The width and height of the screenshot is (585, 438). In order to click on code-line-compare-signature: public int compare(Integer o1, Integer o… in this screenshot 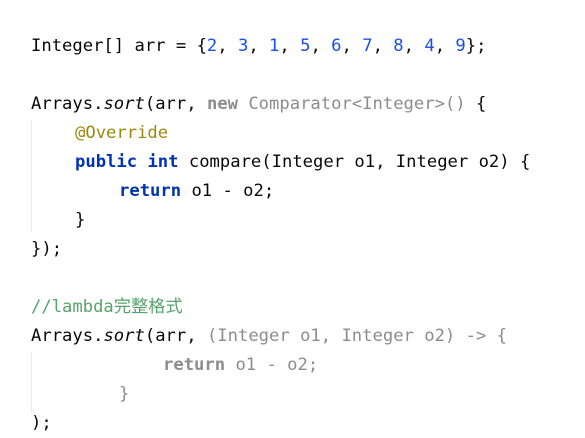, I will do `click(302, 162)`.